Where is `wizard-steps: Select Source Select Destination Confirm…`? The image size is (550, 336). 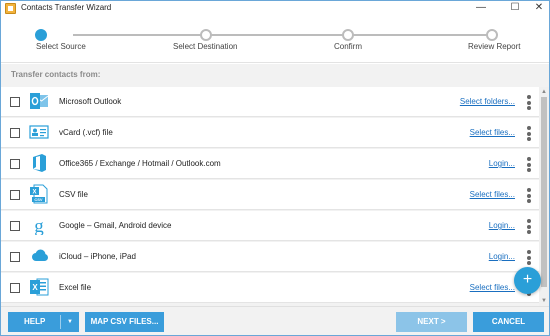 wizard-steps: Select Source Select Destination Confirm… is located at coordinates (275, 40).